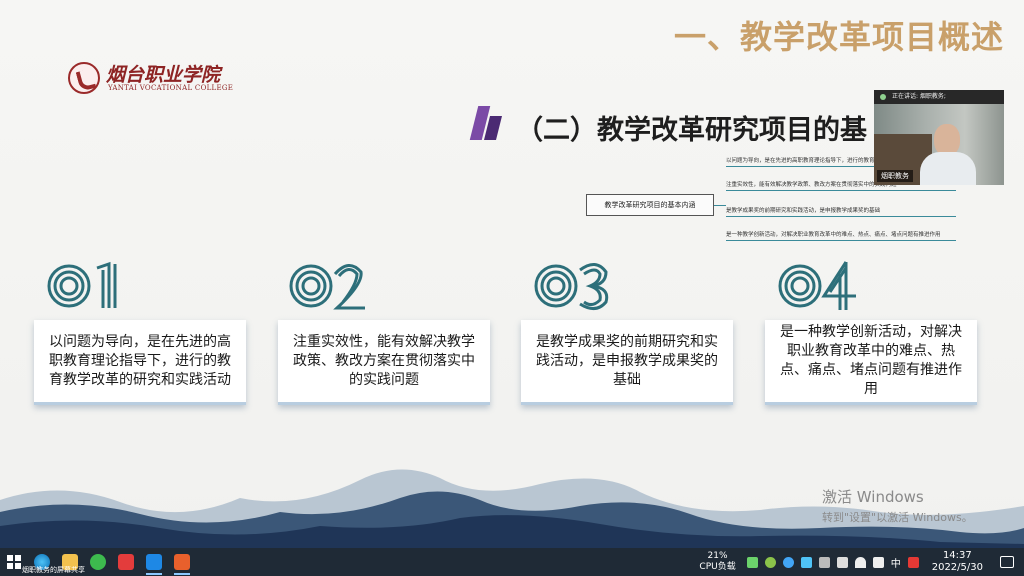  Describe the element at coordinates (327, 287) in the screenshot. I see `number-02-graphic` at that location.